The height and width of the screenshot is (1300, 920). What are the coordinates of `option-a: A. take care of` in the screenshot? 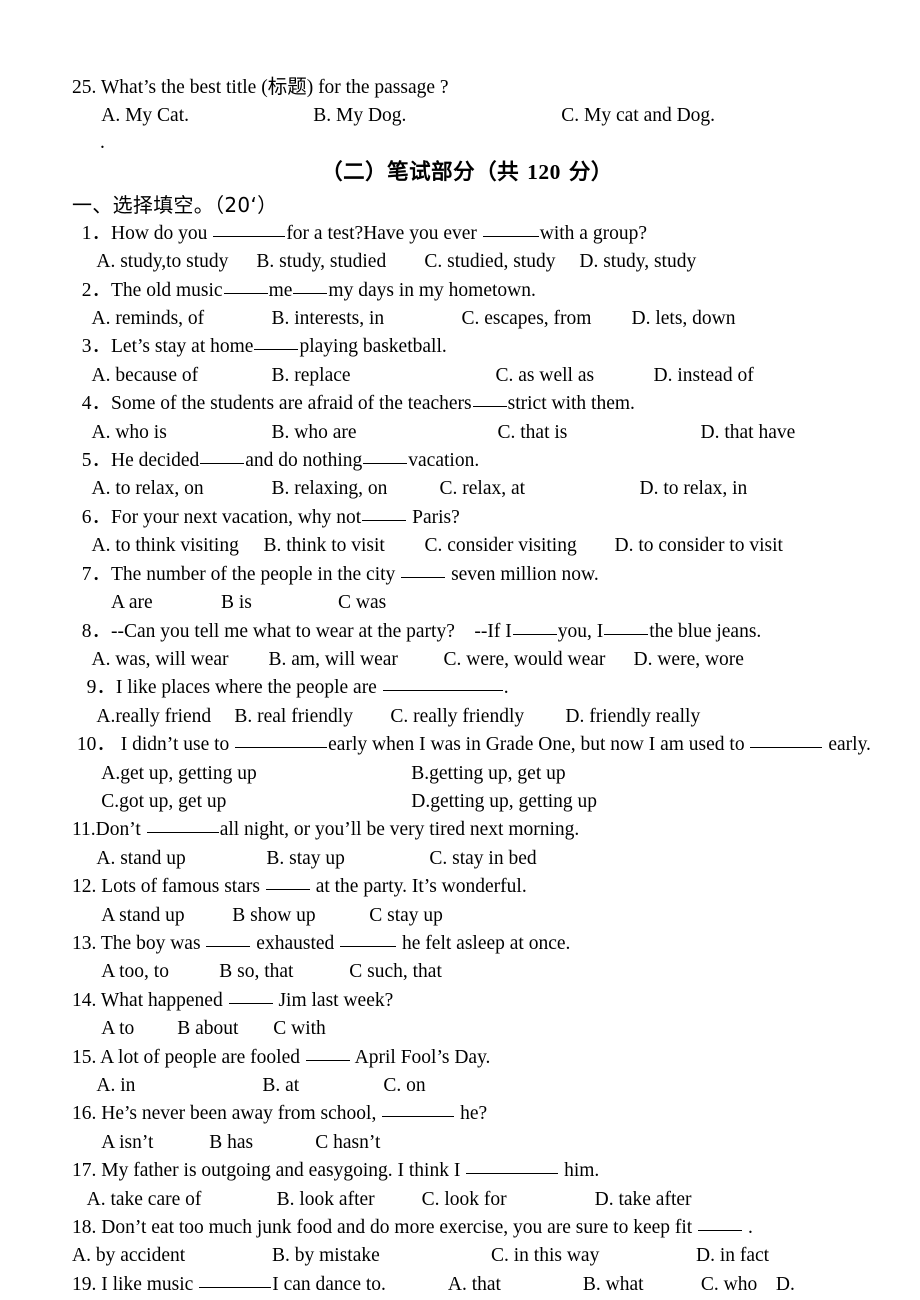 It's located at (144, 1199).